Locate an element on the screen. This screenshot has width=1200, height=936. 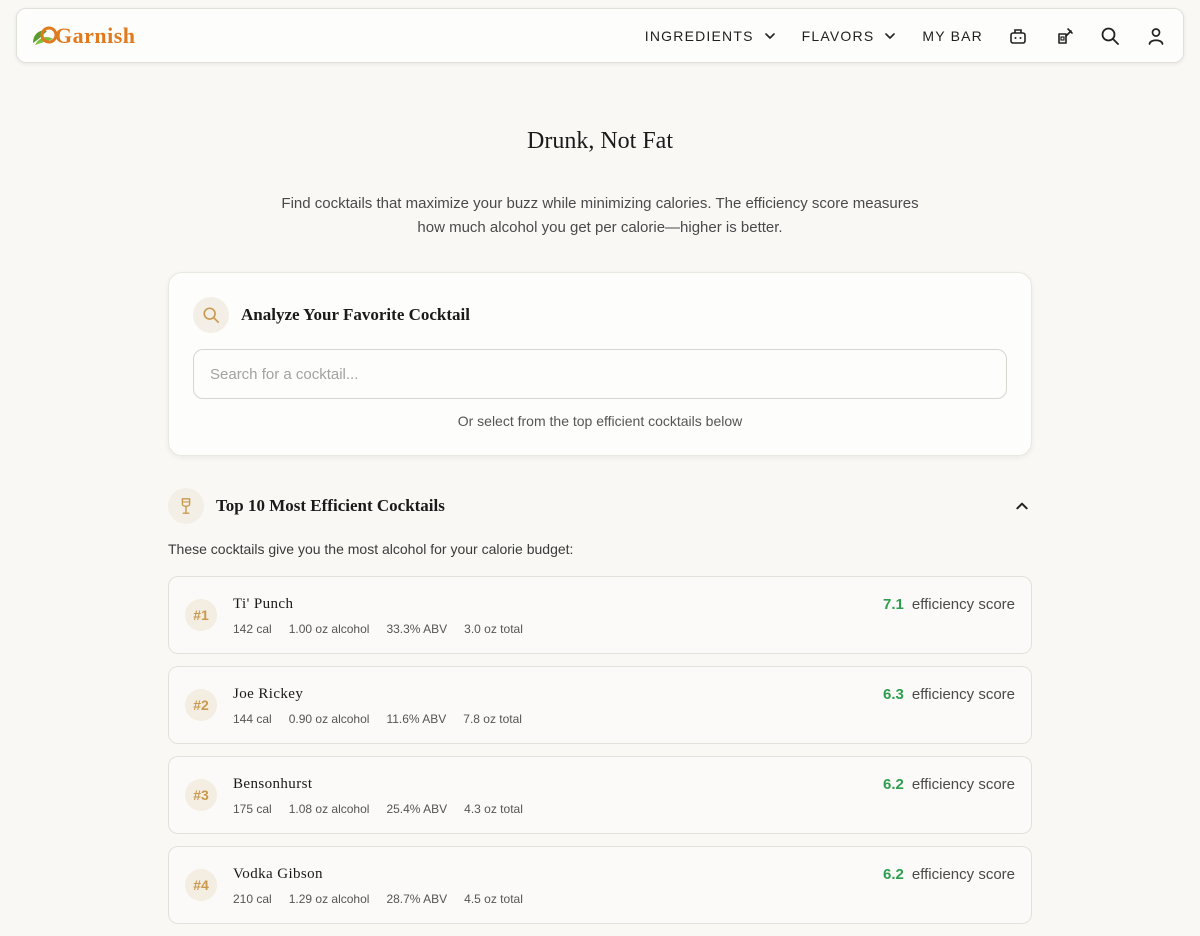
score-value: 6.3 is located at coordinates (893, 694).